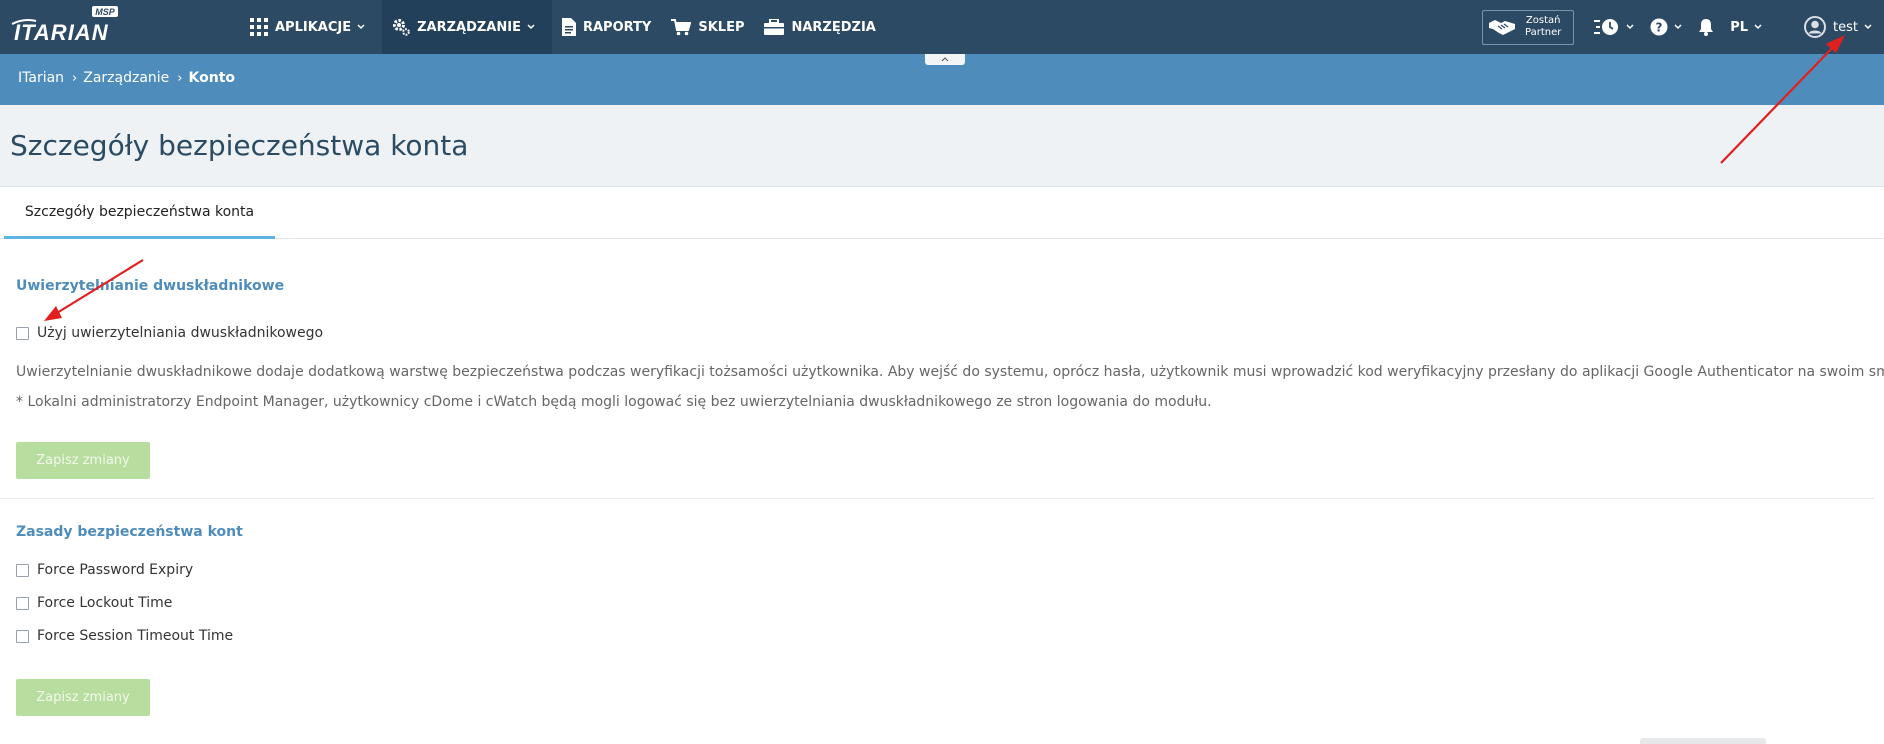 Image resolution: width=1884 pixels, height=744 pixels. Describe the element at coordinates (942, 146) in the screenshot. I see `page-header: Szczegóły bezpieczeństwa konta` at that location.